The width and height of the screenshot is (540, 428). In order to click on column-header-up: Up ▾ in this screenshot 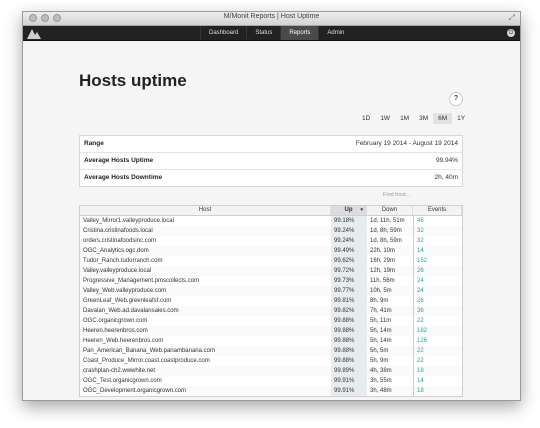, I will do `click(349, 210)`.